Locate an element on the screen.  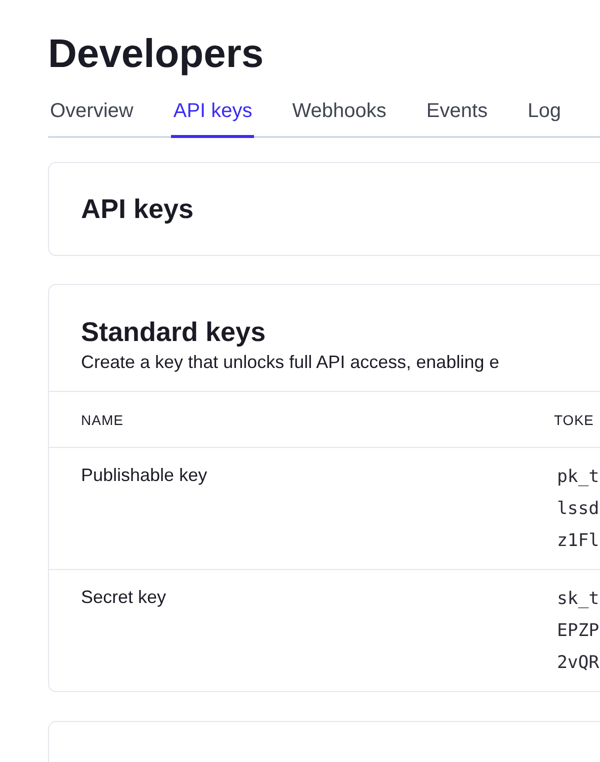
column-header: TOKE is located at coordinates (574, 420).